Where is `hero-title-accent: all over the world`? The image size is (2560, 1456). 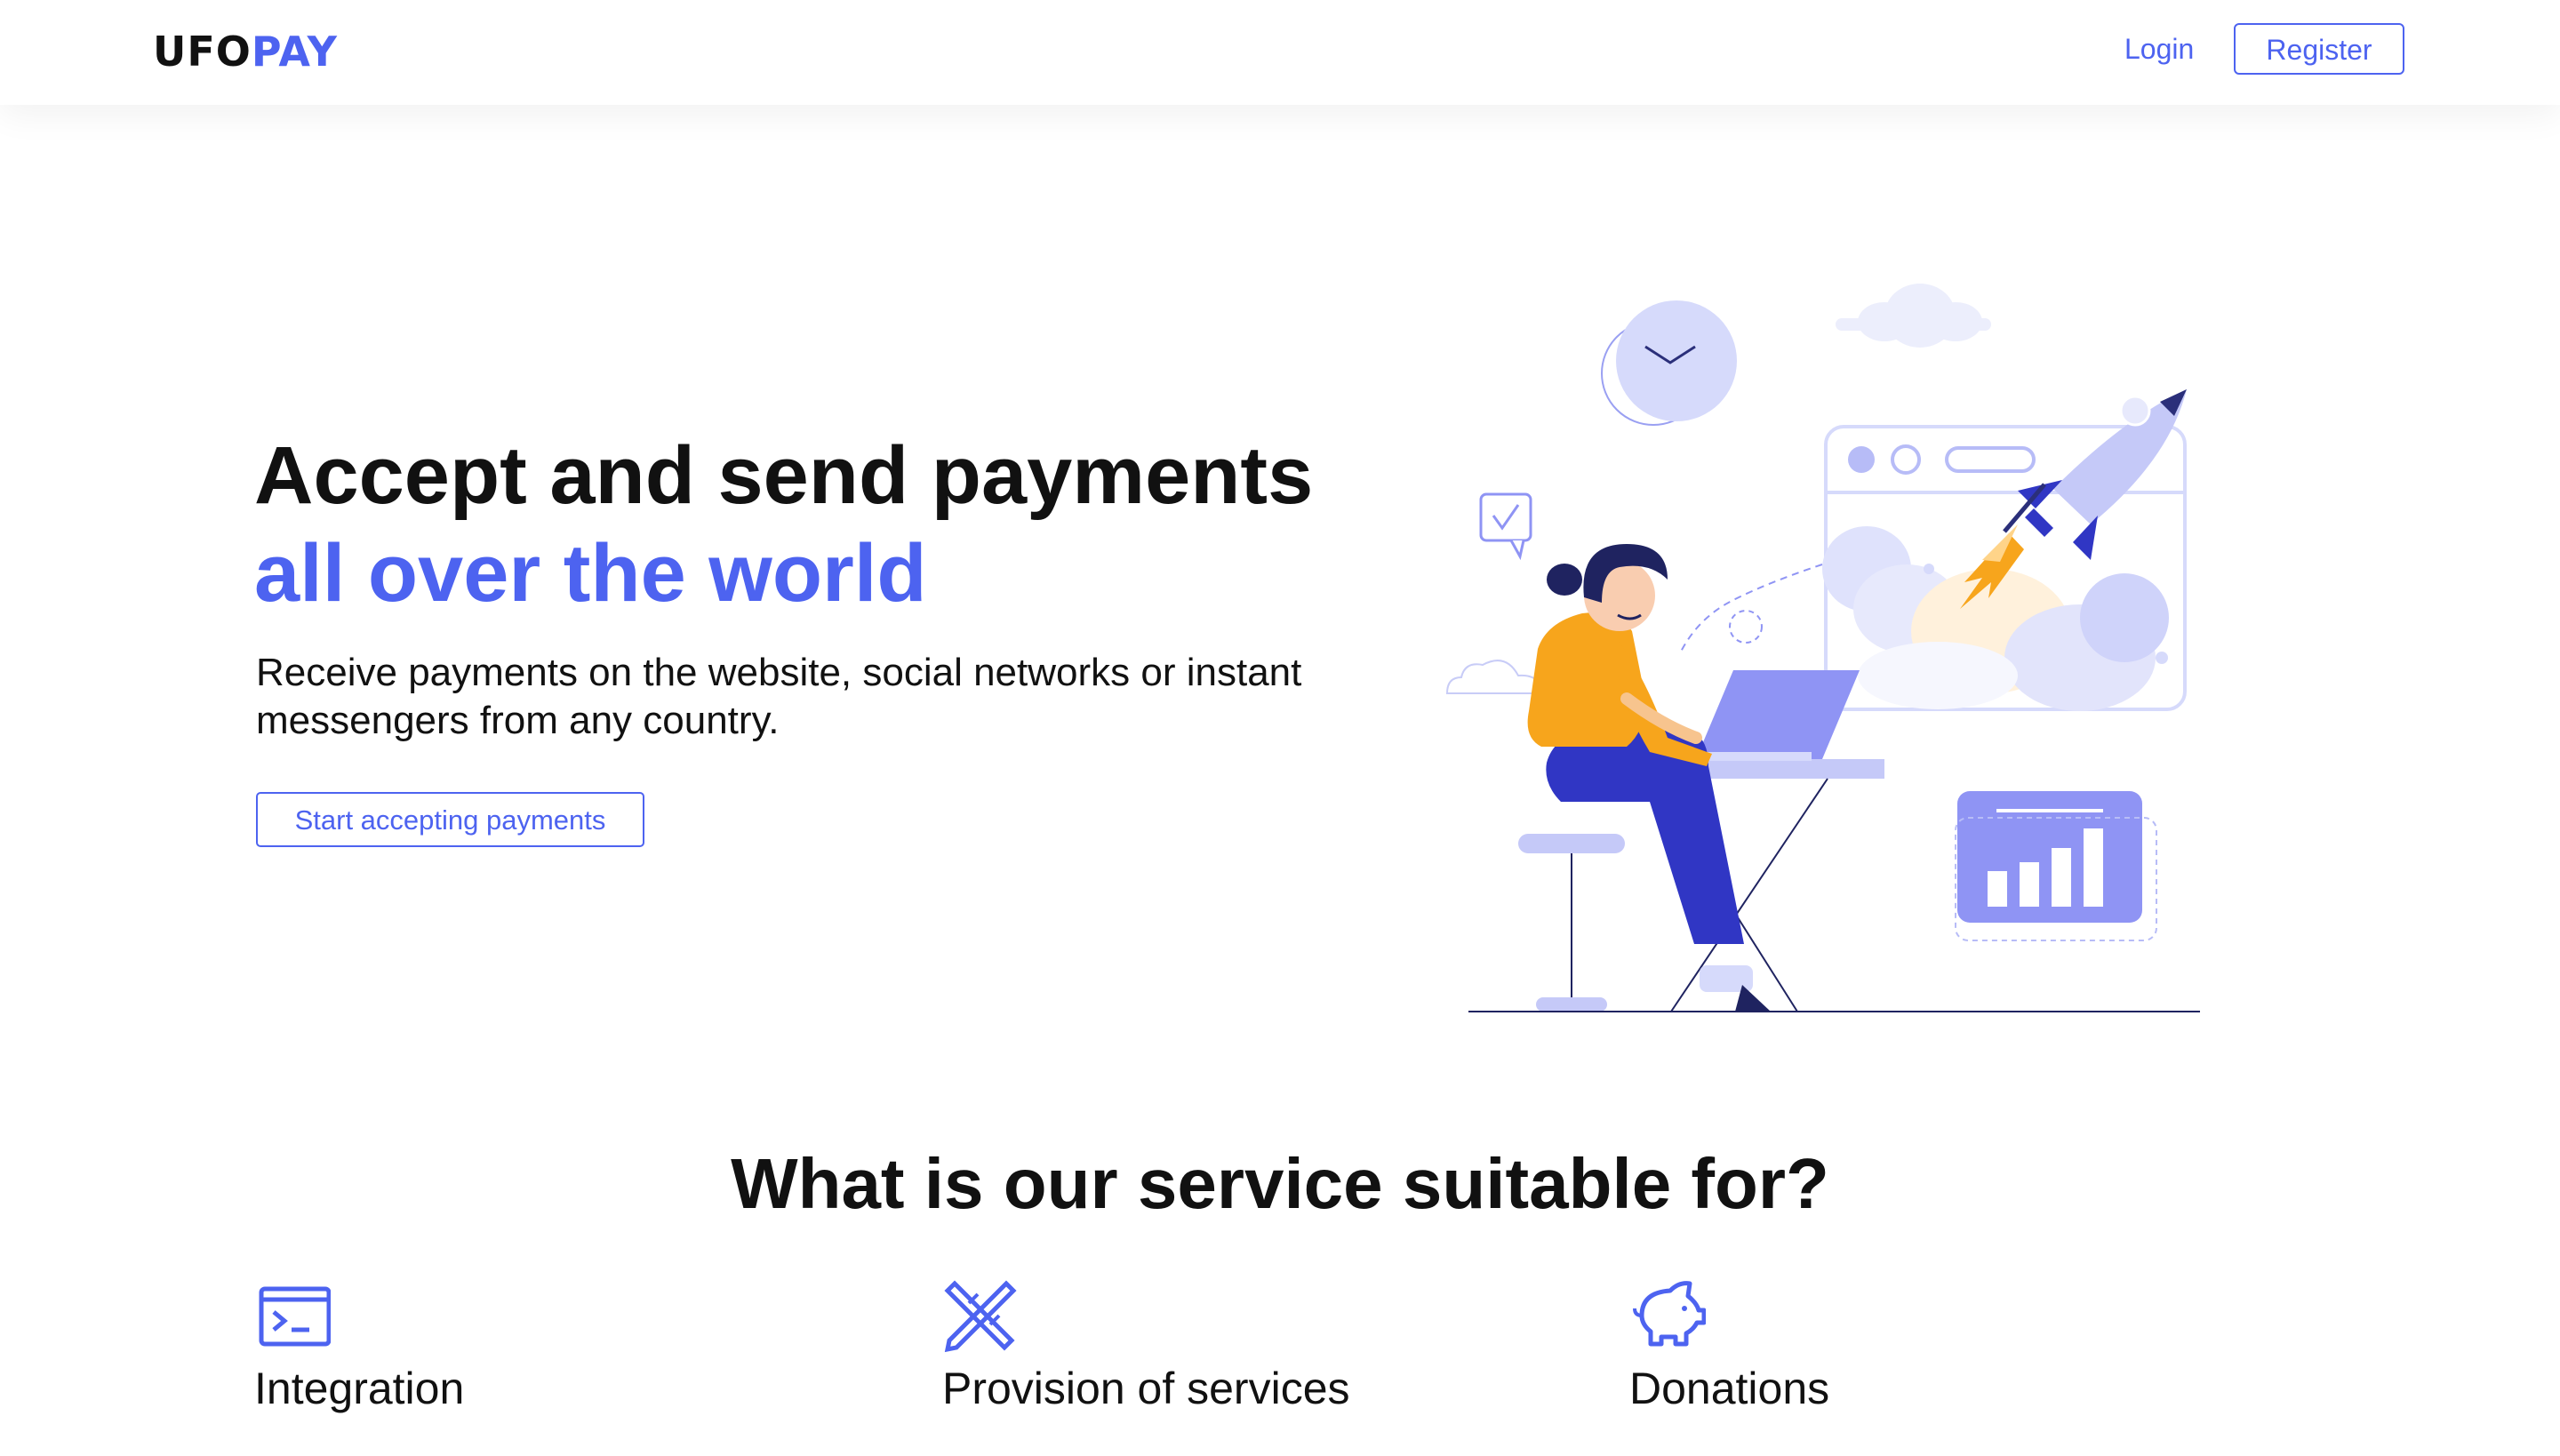
hero-title-accent: all over the world is located at coordinates (590, 573).